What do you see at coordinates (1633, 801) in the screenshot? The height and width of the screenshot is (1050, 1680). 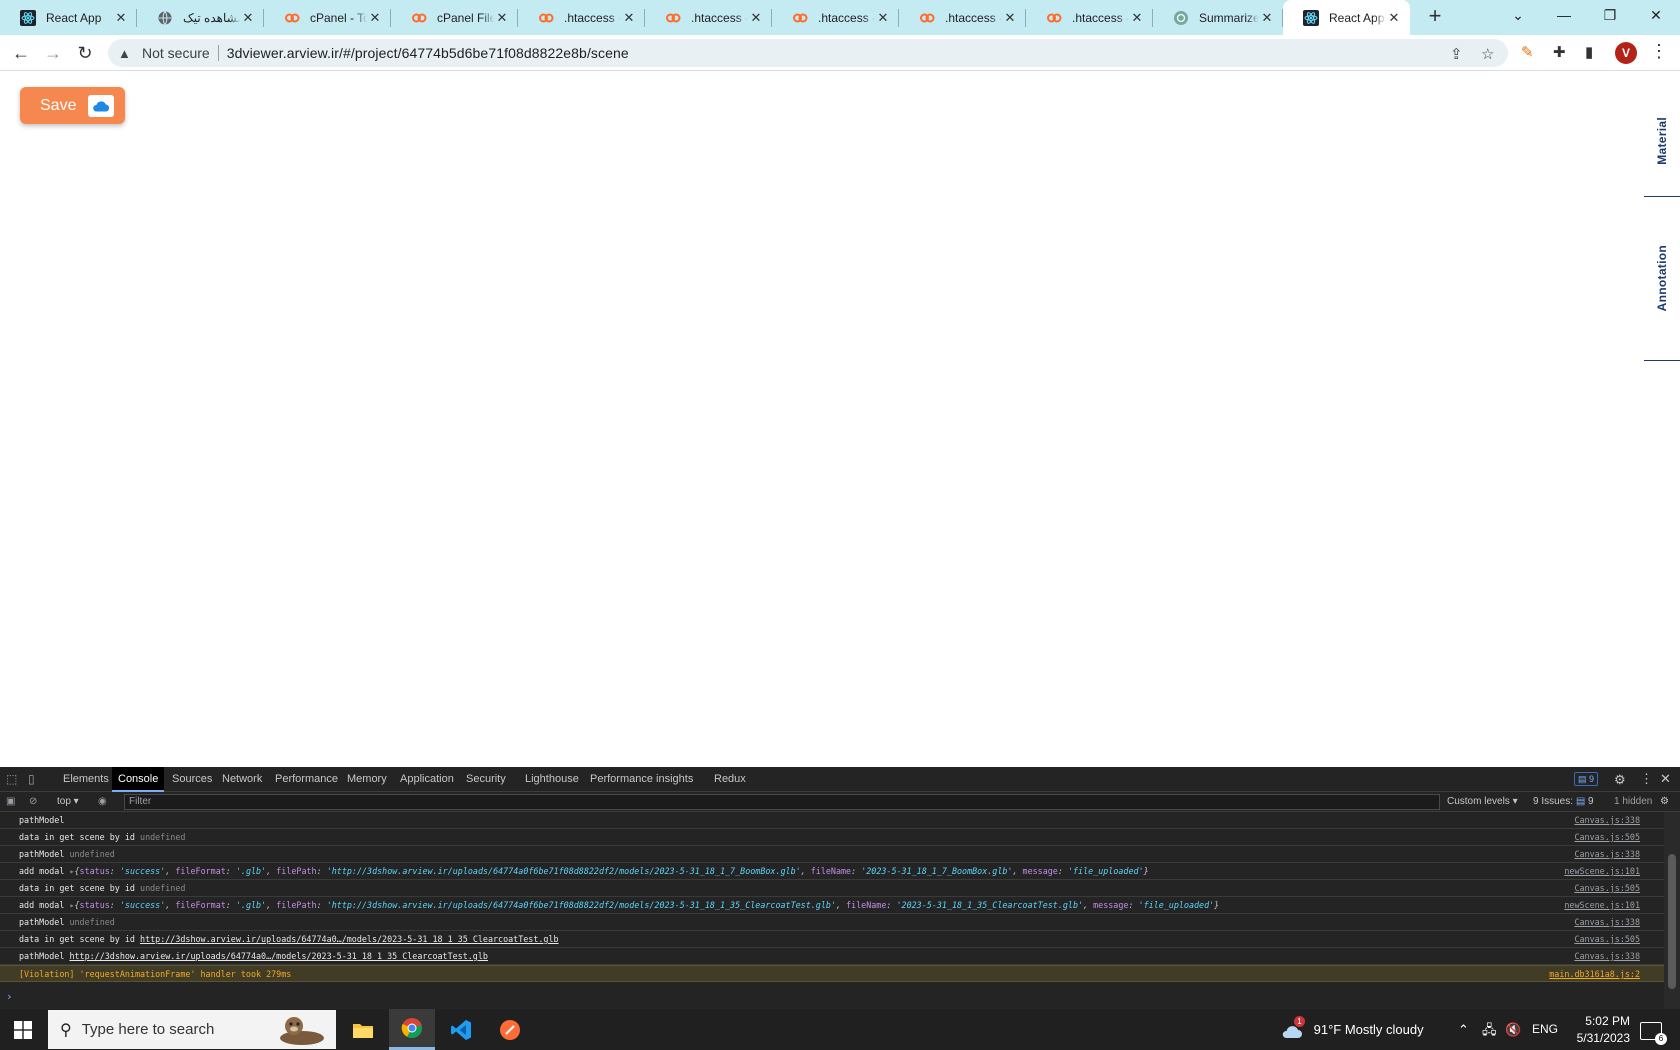 I see `hidden-count: 1 hidden` at bounding box center [1633, 801].